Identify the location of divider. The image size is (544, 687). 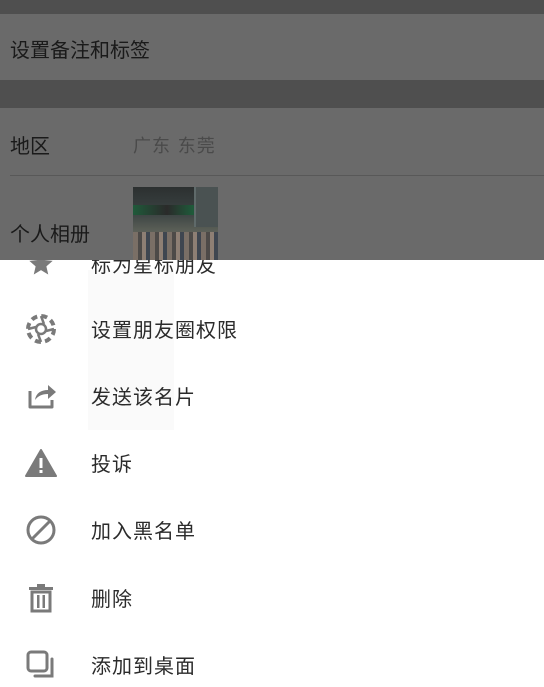
(277, 175).